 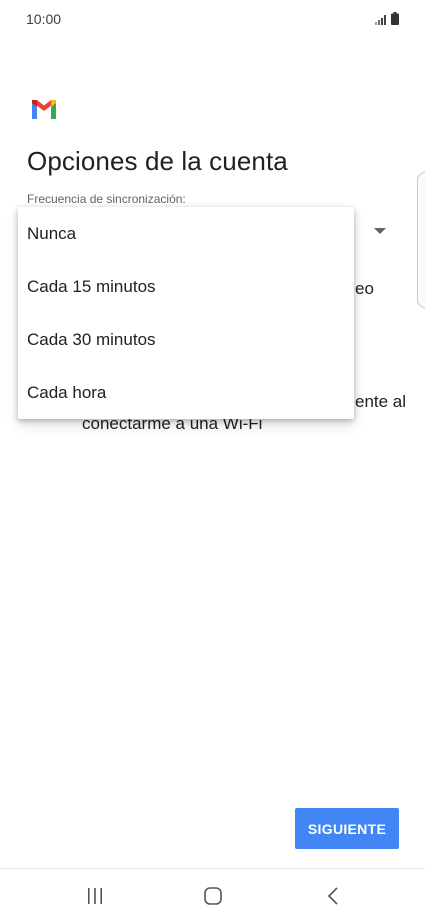 What do you see at coordinates (421, 240) in the screenshot?
I see `scroll-edge-handle` at bounding box center [421, 240].